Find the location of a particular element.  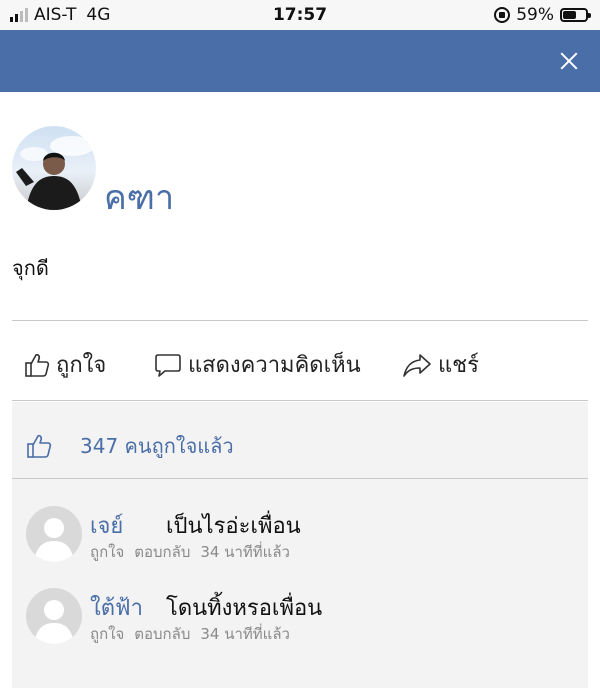

post-text: จุกดี is located at coordinates (30, 268).